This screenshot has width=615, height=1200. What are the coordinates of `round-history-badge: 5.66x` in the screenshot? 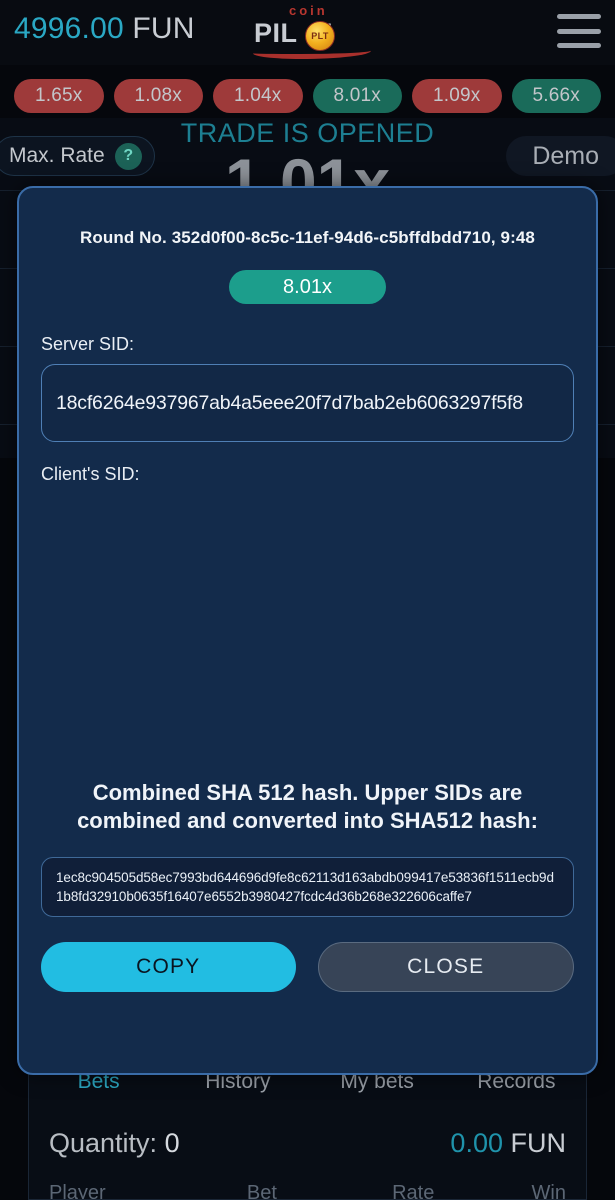 It's located at (556, 96).